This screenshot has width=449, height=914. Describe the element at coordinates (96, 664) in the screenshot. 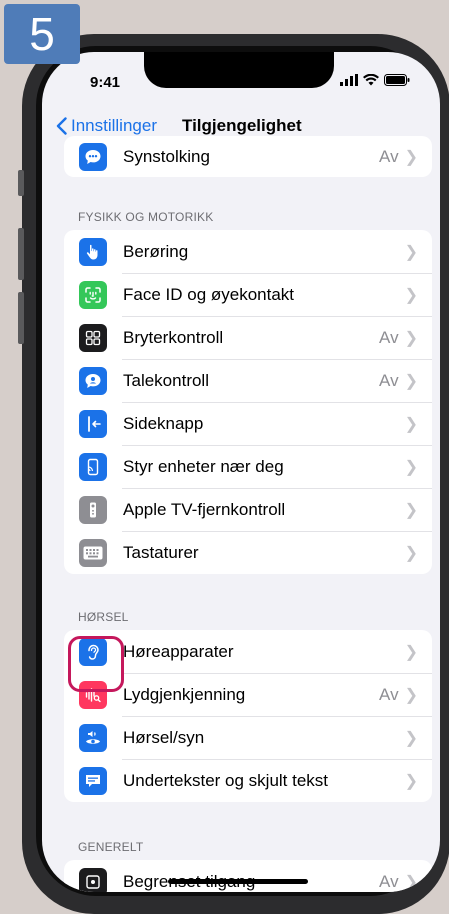

I see `highlight-ring` at that location.